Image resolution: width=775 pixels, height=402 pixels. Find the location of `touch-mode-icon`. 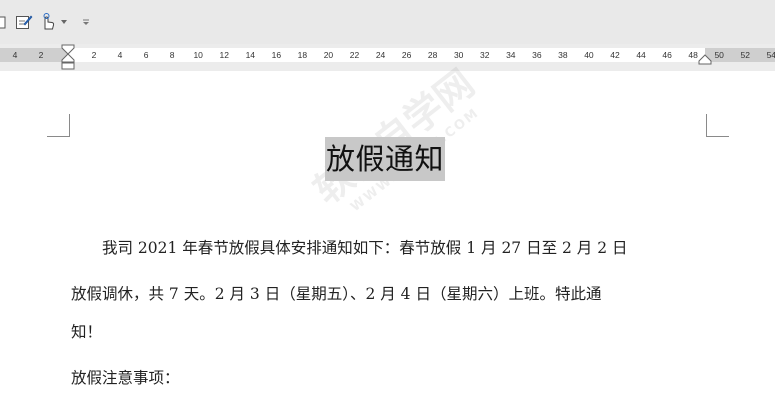

touch-mode-icon is located at coordinates (48, 22).